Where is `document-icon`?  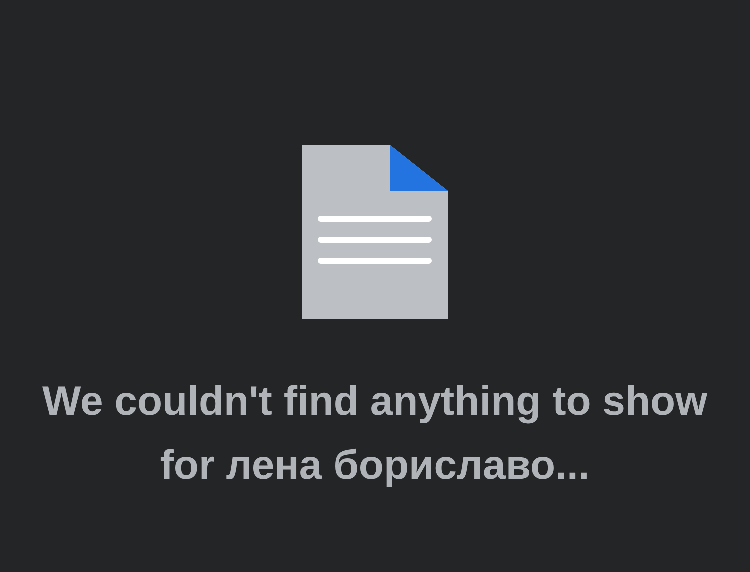 document-icon is located at coordinates (375, 232).